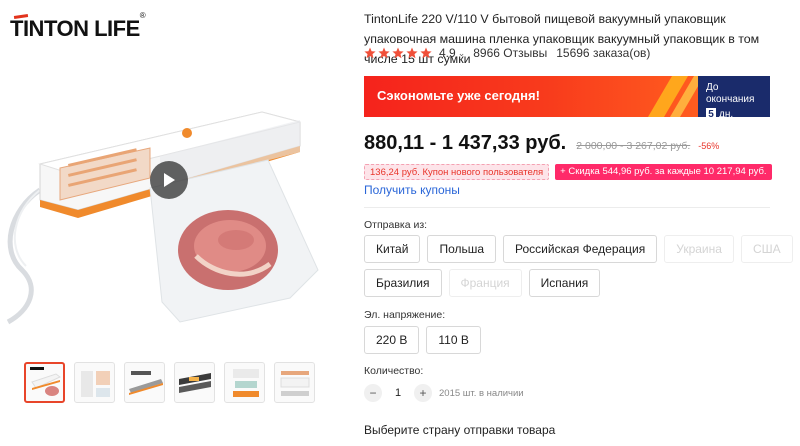  What do you see at coordinates (405, 315) in the screenshot?
I see `voltage-label: Эл. напряжение:` at bounding box center [405, 315].